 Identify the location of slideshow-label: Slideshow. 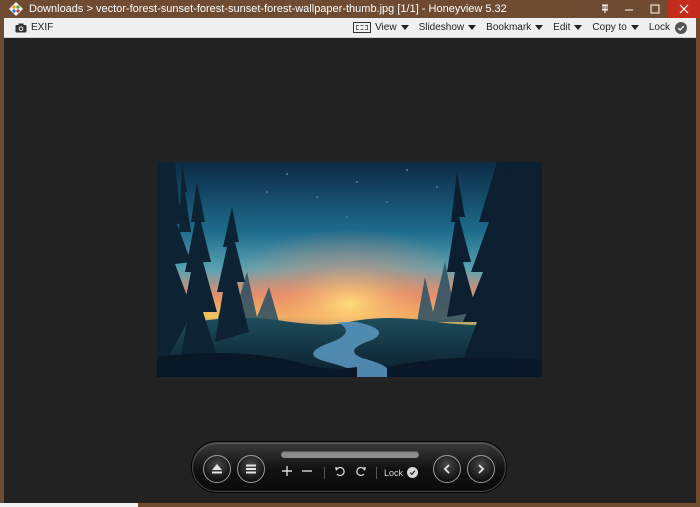
(441, 27).